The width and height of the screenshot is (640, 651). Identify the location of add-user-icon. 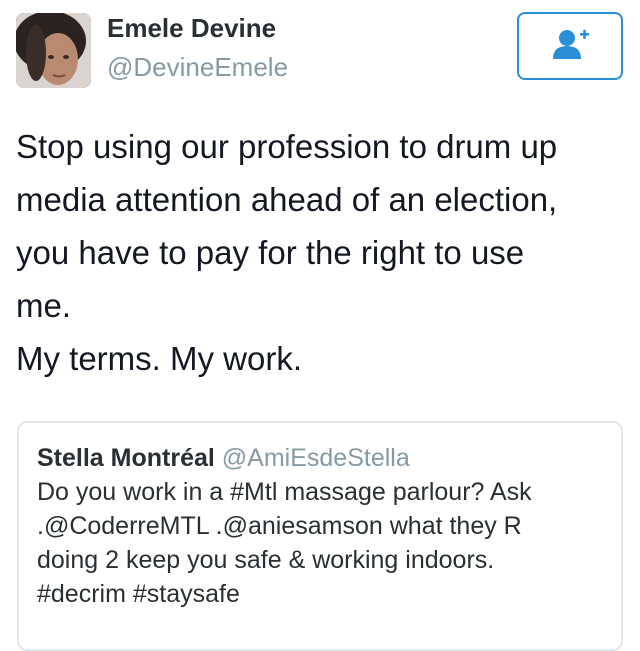
(570, 46).